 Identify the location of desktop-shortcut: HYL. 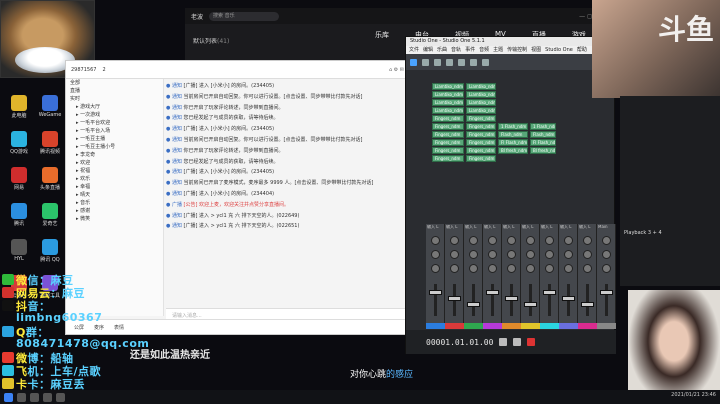
(19, 250).